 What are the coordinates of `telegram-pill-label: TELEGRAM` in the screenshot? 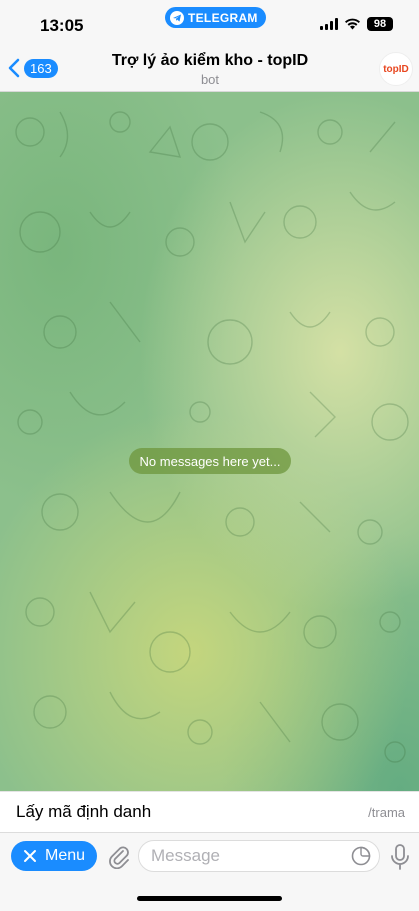 It's located at (223, 17).